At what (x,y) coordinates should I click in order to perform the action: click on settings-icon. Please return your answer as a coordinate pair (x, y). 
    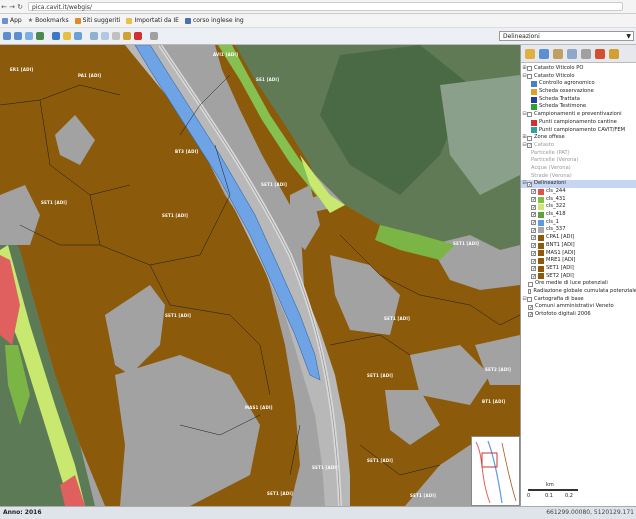
    Looking at the image, I should click on (154, 36).